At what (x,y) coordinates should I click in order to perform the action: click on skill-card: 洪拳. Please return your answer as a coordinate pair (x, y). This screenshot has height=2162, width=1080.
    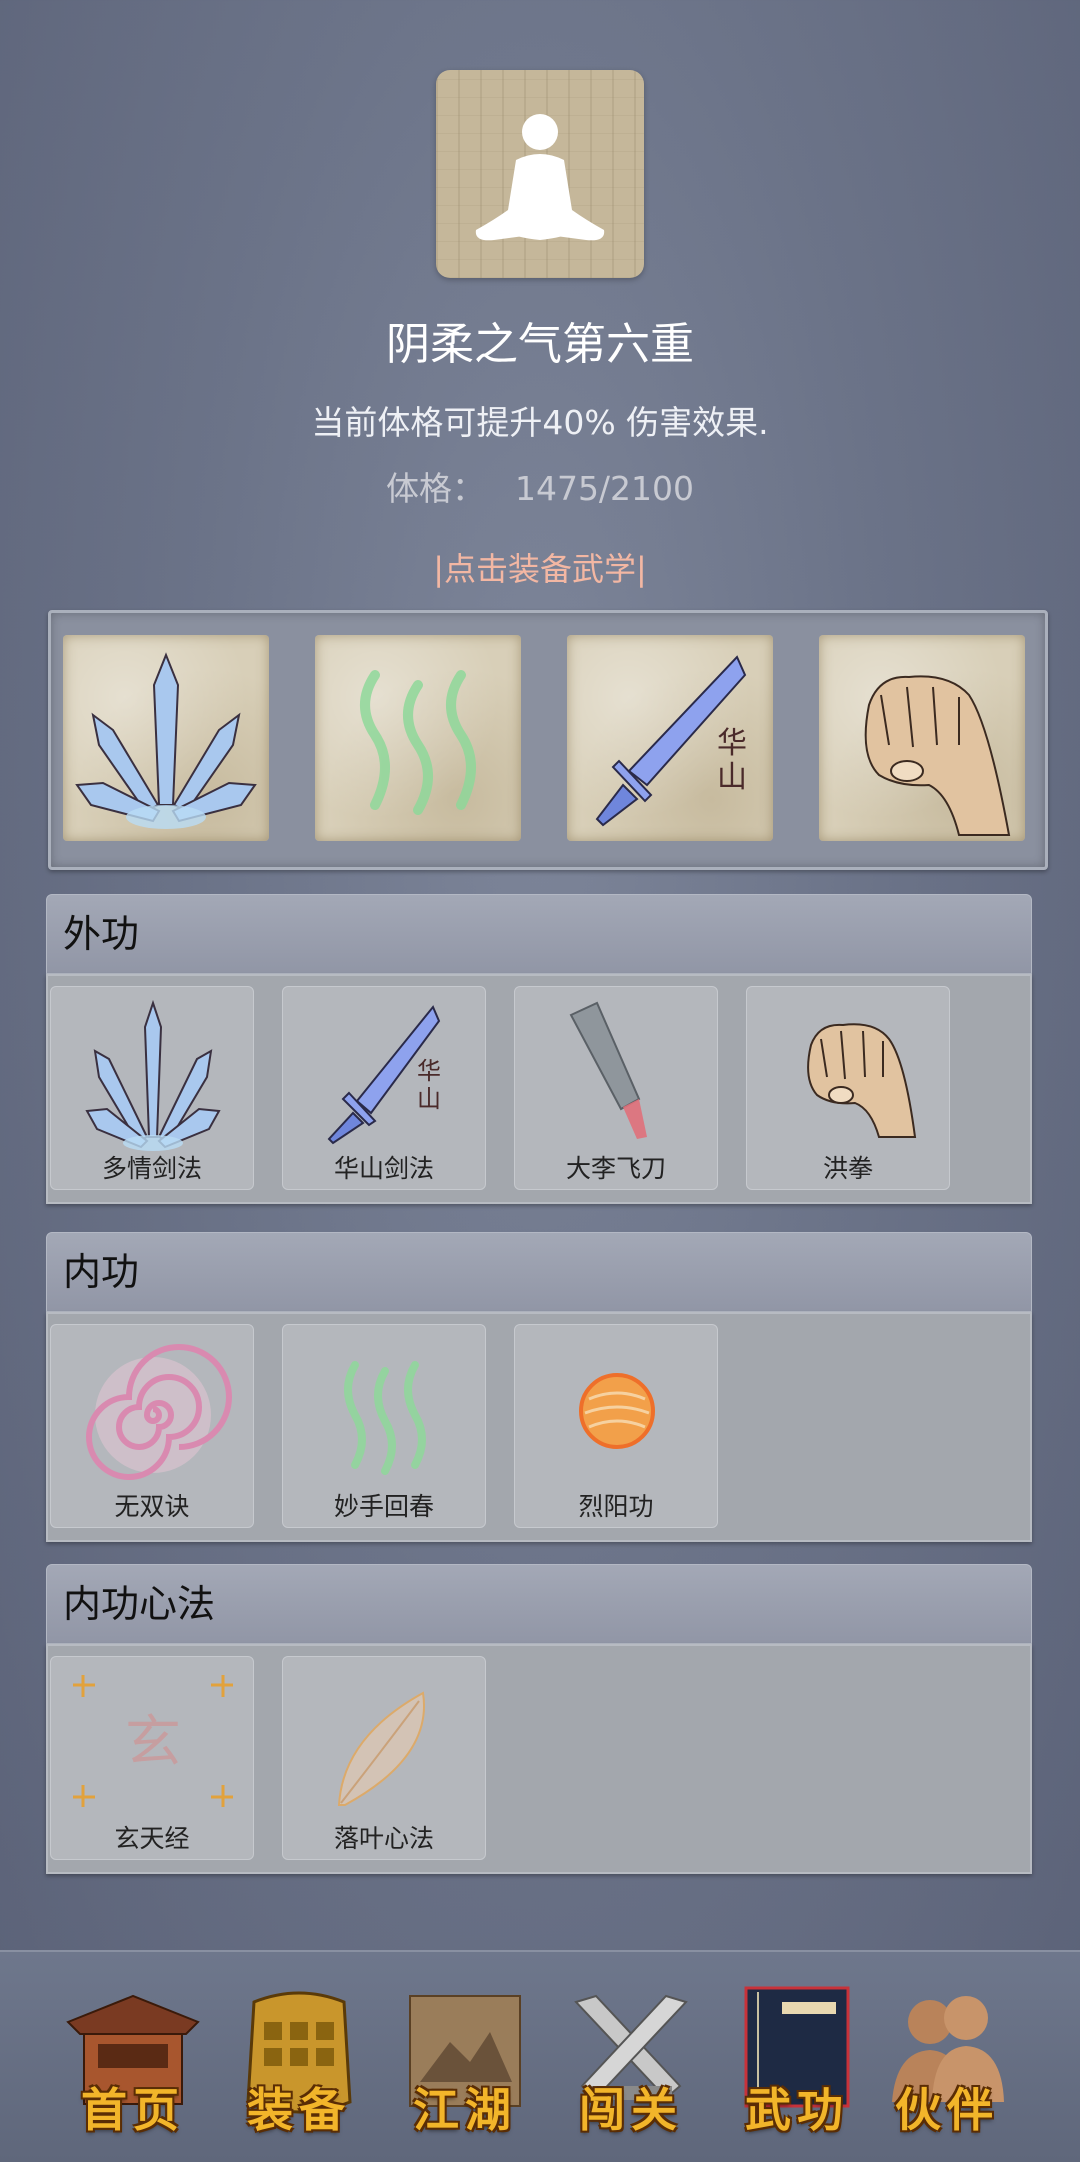
    Looking at the image, I should click on (848, 1088).